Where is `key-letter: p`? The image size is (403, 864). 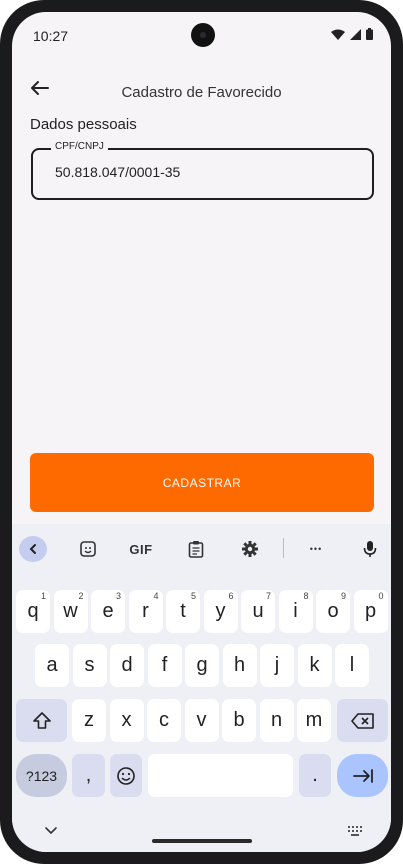 key-letter: p is located at coordinates (370, 611).